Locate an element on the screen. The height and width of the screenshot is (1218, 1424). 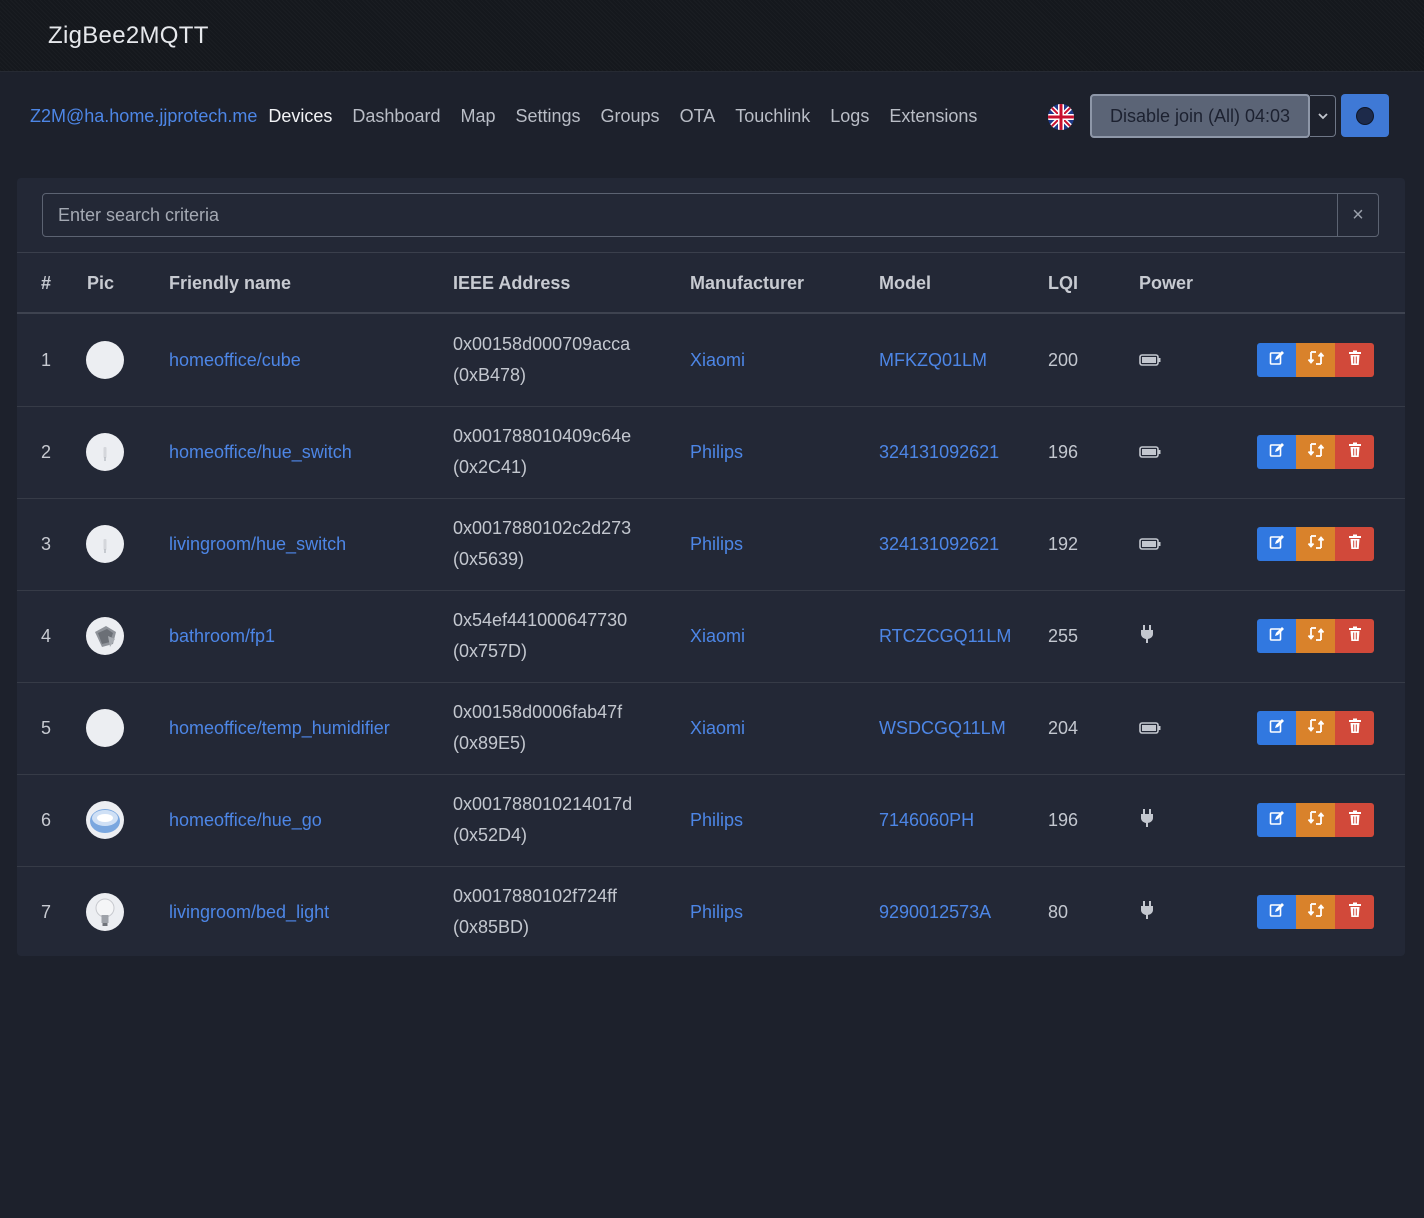
nav-map: Map is located at coordinates (477, 116).